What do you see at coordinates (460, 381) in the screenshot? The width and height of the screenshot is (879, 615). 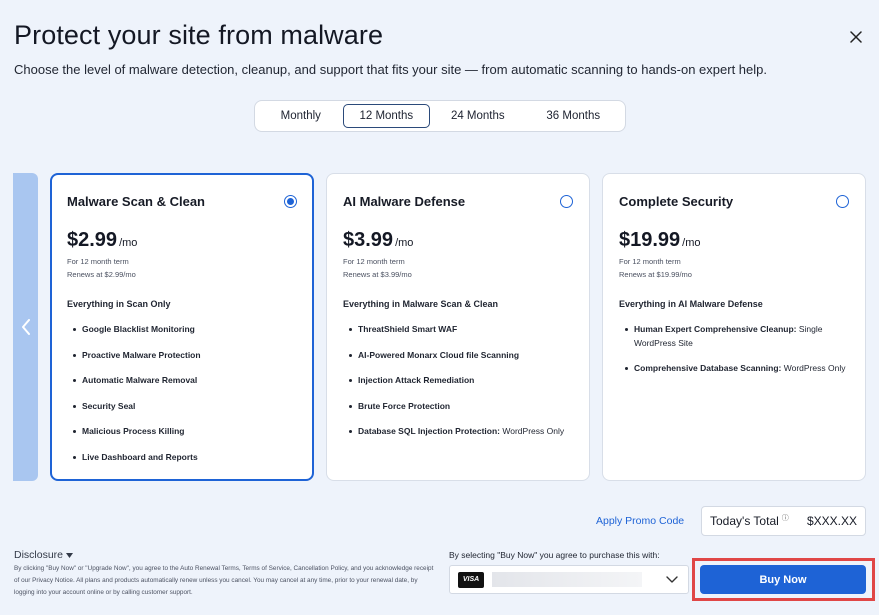 I see `feature-item: Injection Attack Remediation` at bounding box center [460, 381].